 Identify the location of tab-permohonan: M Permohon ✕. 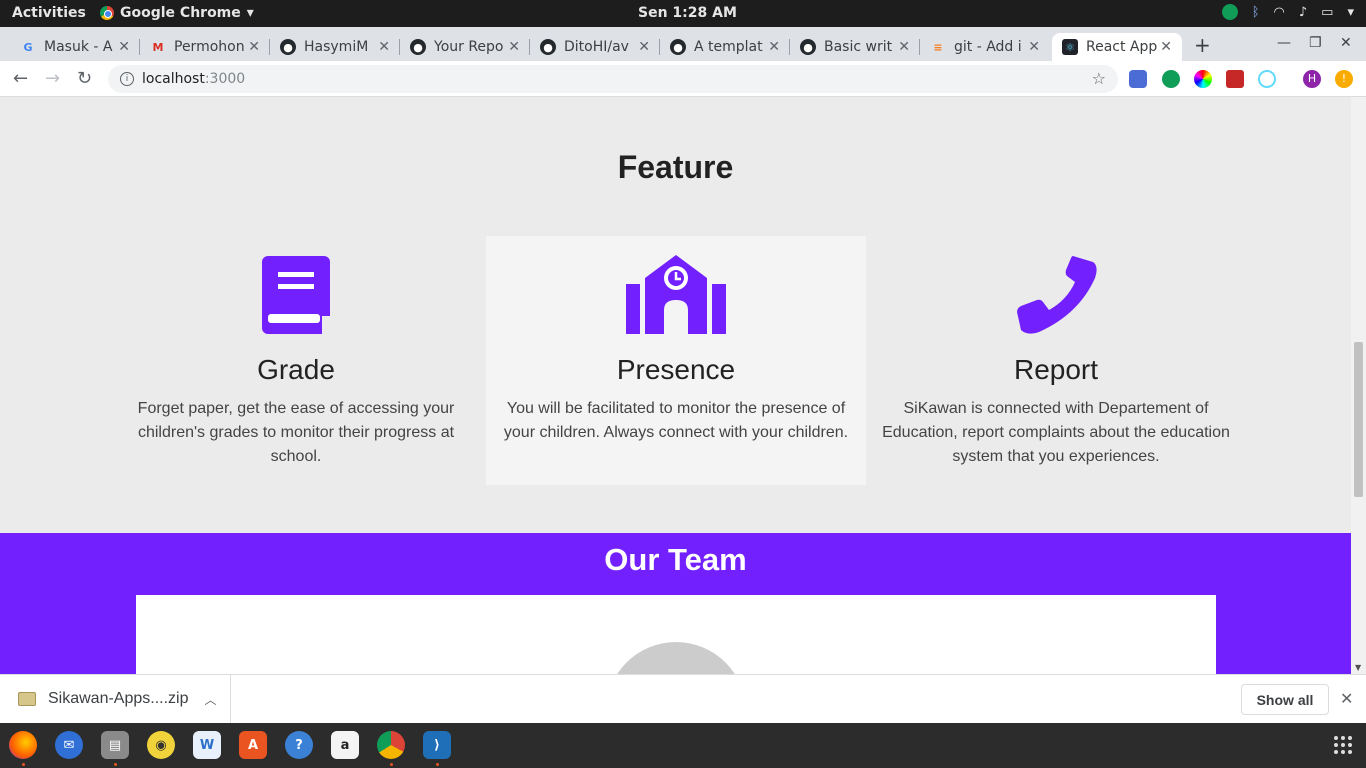
(205, 47).